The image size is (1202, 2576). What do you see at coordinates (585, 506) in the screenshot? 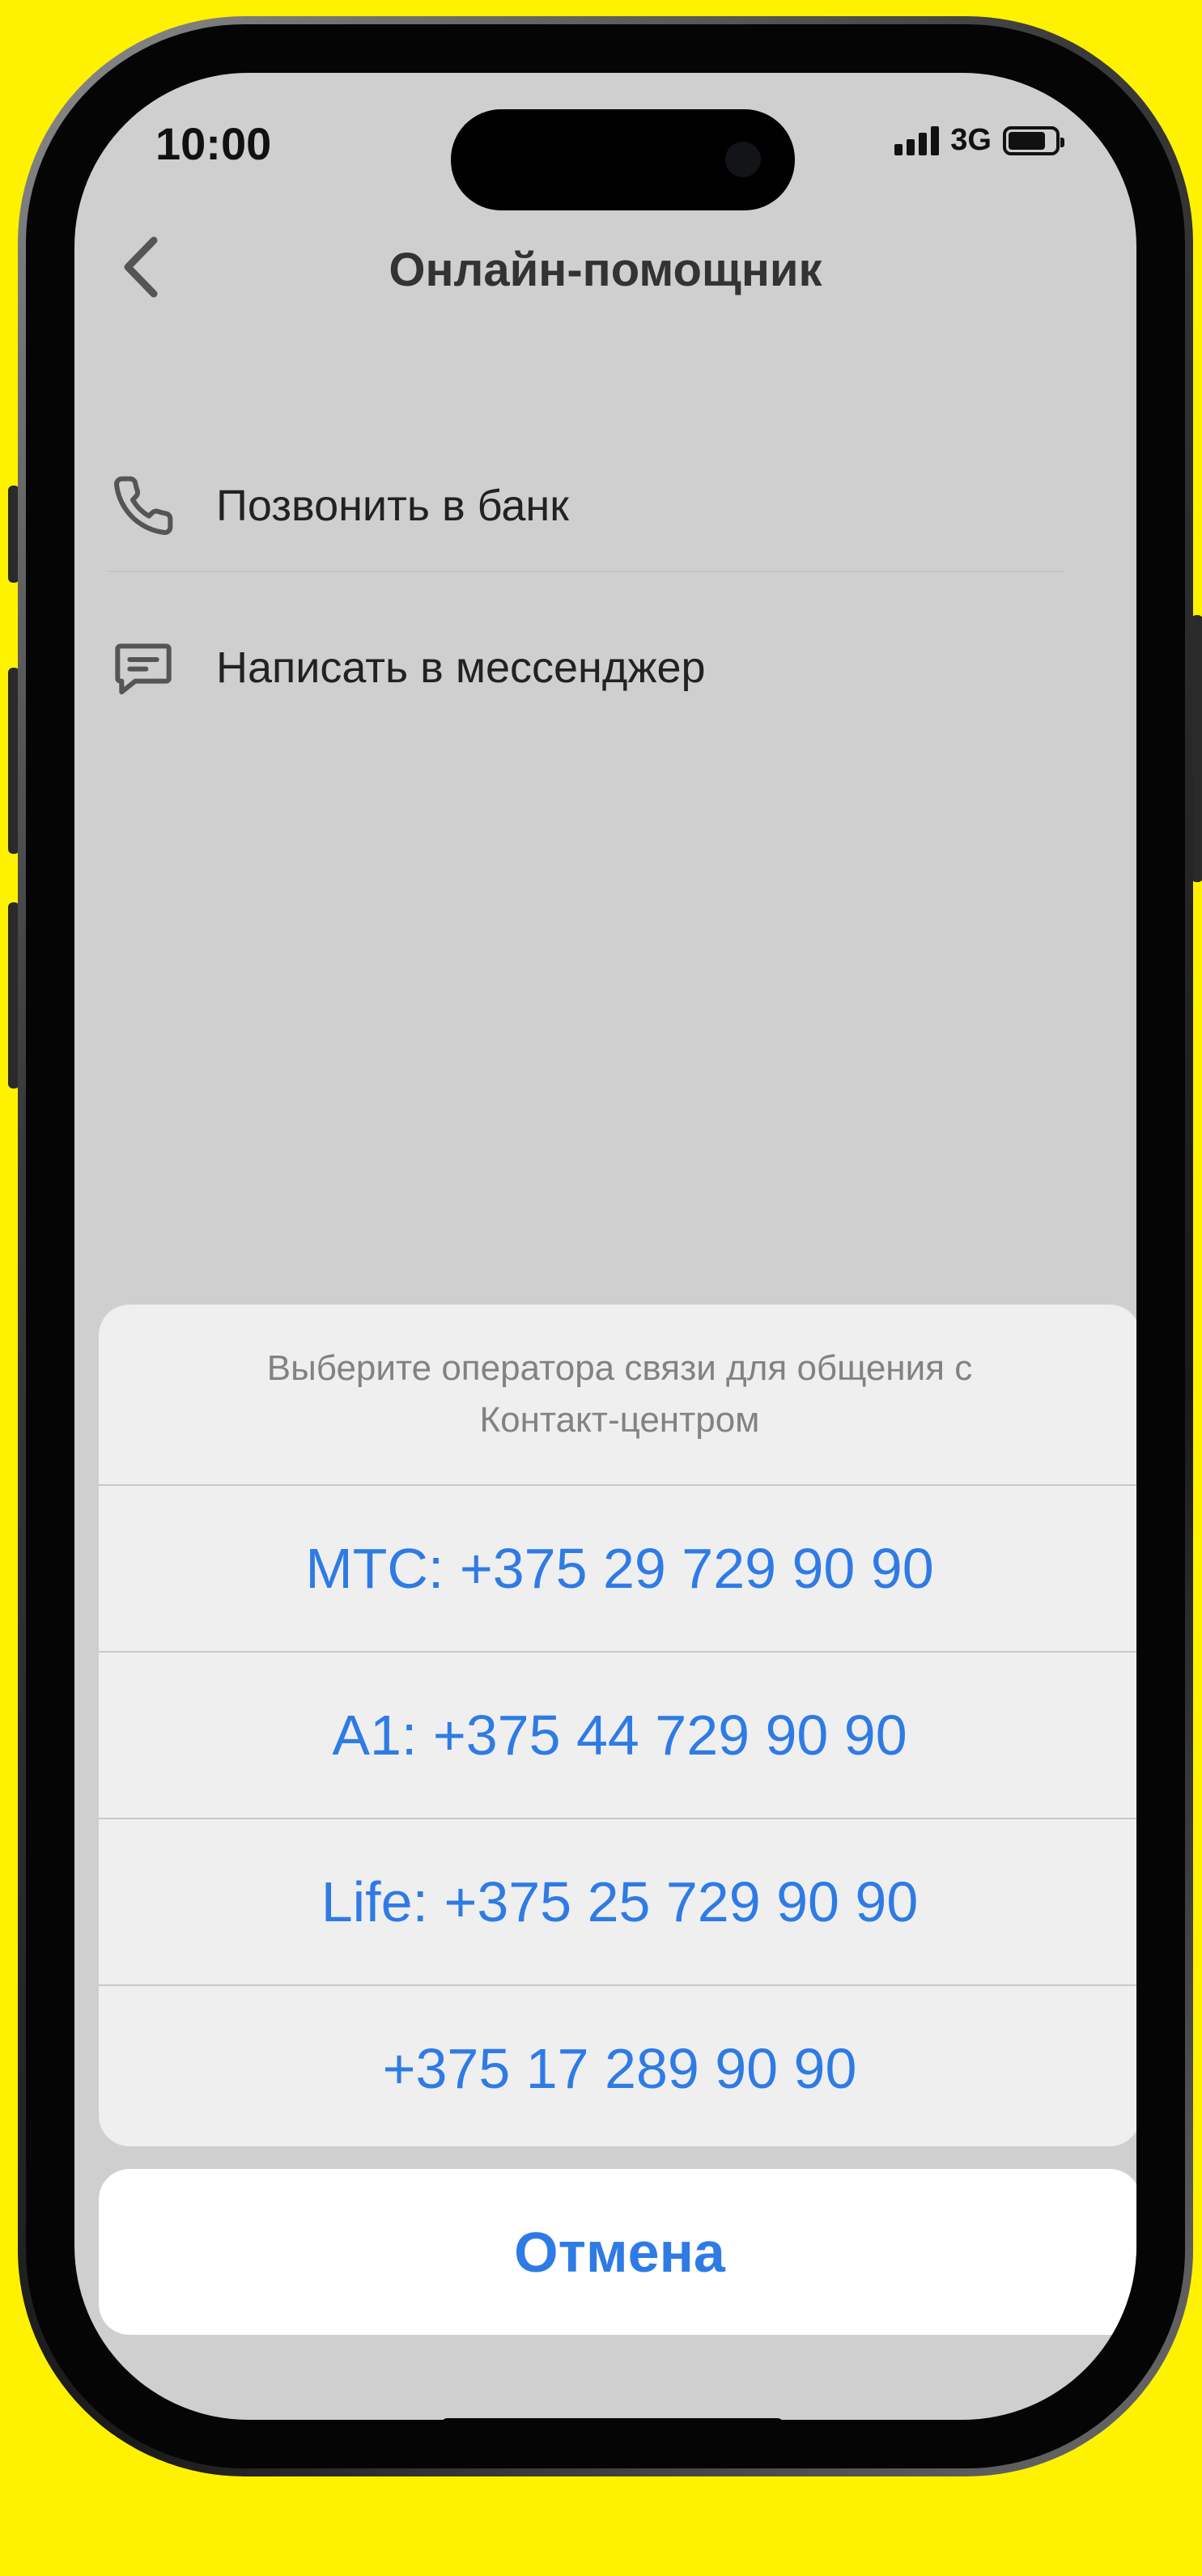
I see `menu-item-call-bank: Позвонить в банк` at bounding box center [585, 506].